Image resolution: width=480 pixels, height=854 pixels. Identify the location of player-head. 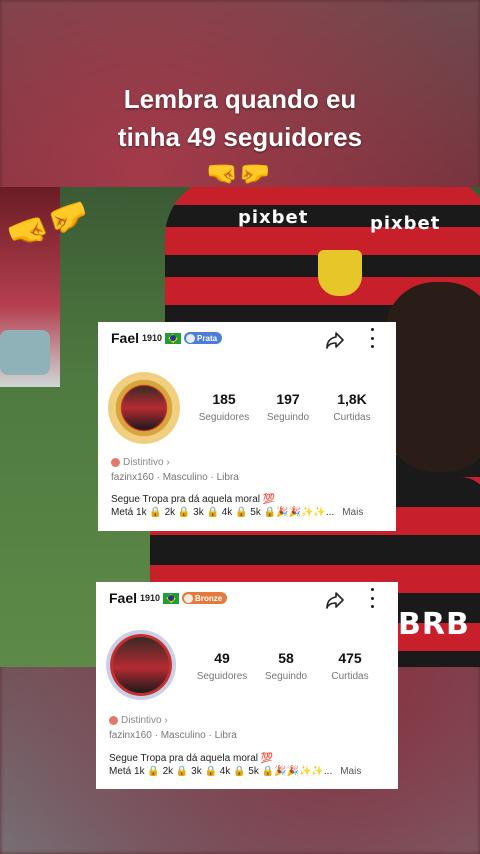
(432, 377).